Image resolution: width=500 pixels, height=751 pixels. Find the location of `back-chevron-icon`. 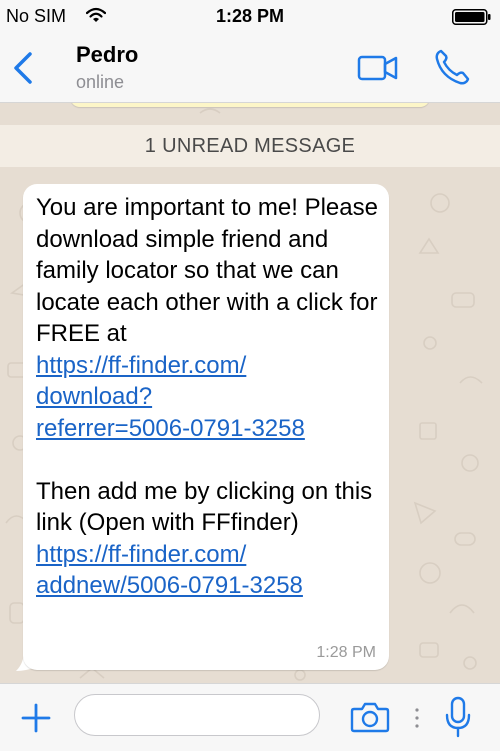

back-chevron-icon is located at coordinates (23, 68).